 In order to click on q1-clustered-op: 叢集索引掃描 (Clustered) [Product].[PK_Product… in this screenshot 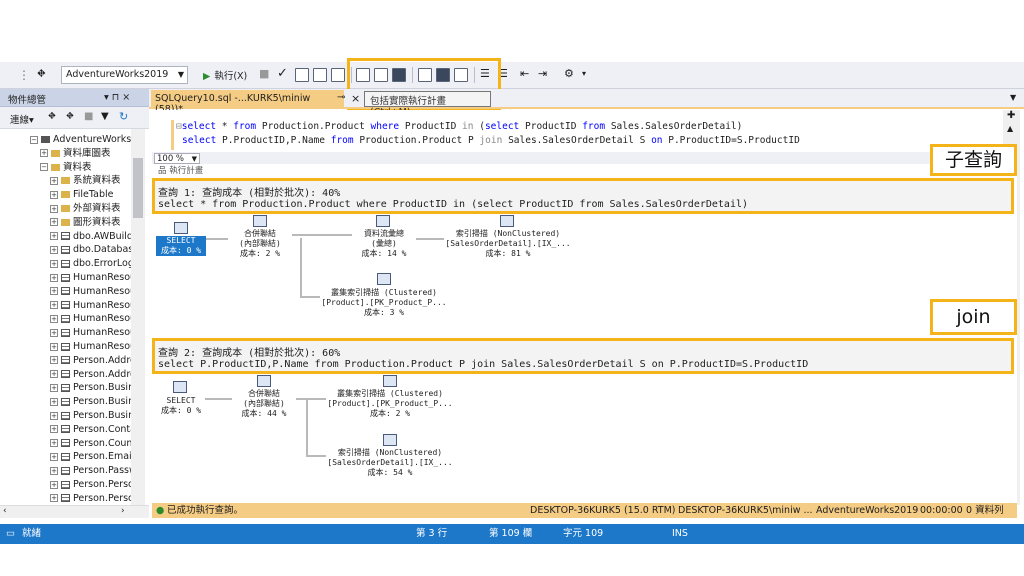, I will do `click(384, 303)`.